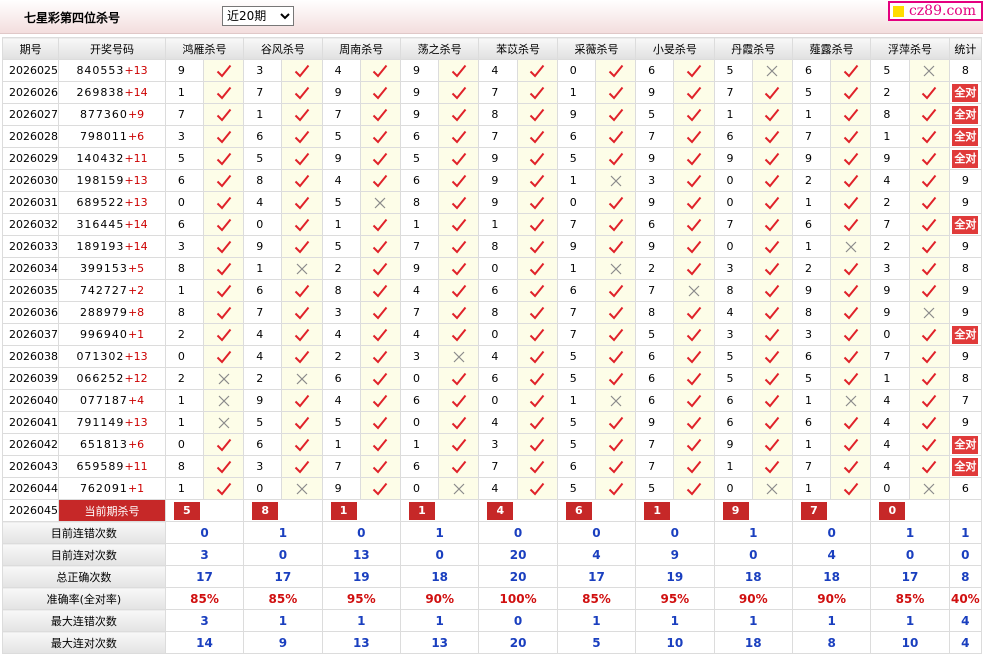 The width and height of the screenshot is (983, 654). I want to click on winning-numbers-cell: 288979+8, so click(112, 312).